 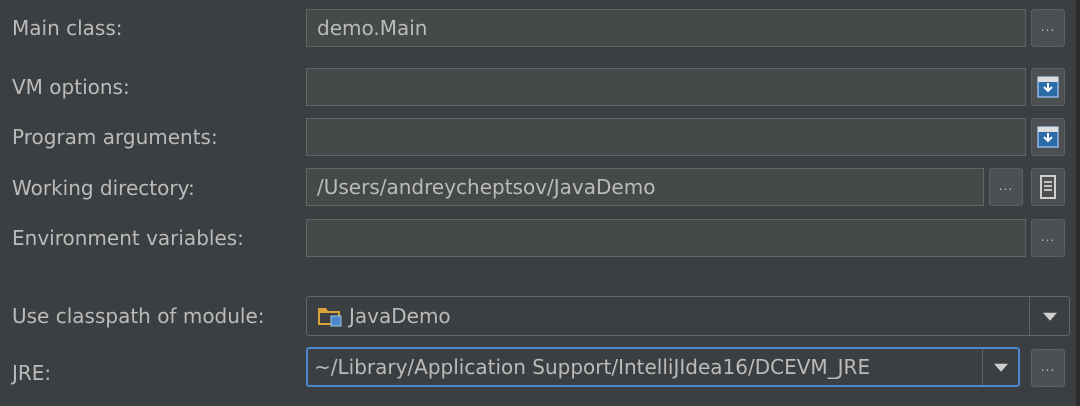 I want to click on environment-variables-label: Environment variables:, so click(x=128, y=238).